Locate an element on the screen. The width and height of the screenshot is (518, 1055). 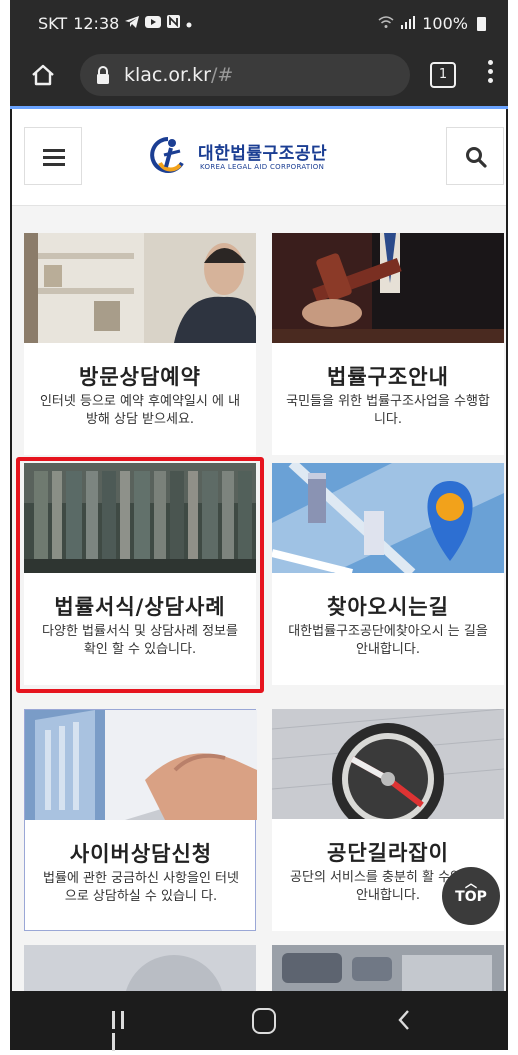
card-description: 인터넷 등으로 예약 후예약일시 에 내방해 상담 받으세요. is located at coordinates (140, 410).